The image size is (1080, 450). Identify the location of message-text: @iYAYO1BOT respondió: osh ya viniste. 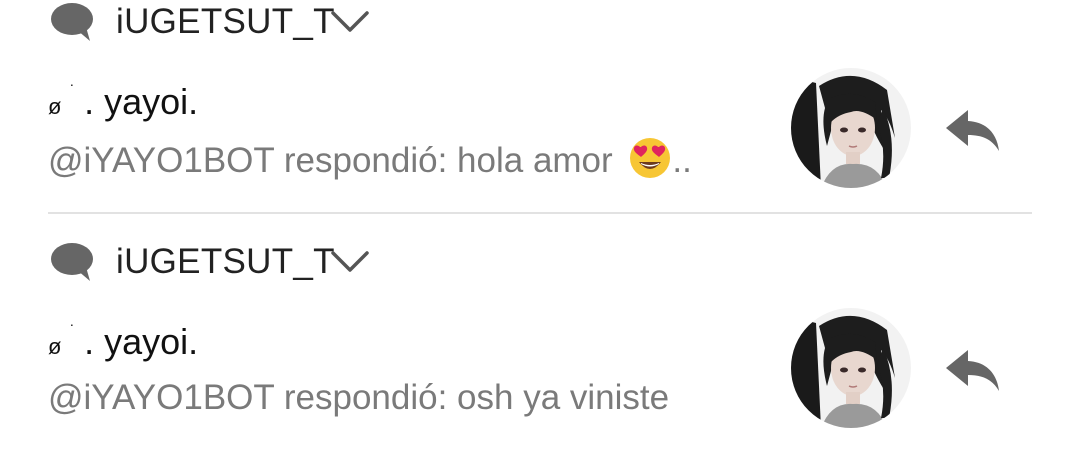
(358, 398).